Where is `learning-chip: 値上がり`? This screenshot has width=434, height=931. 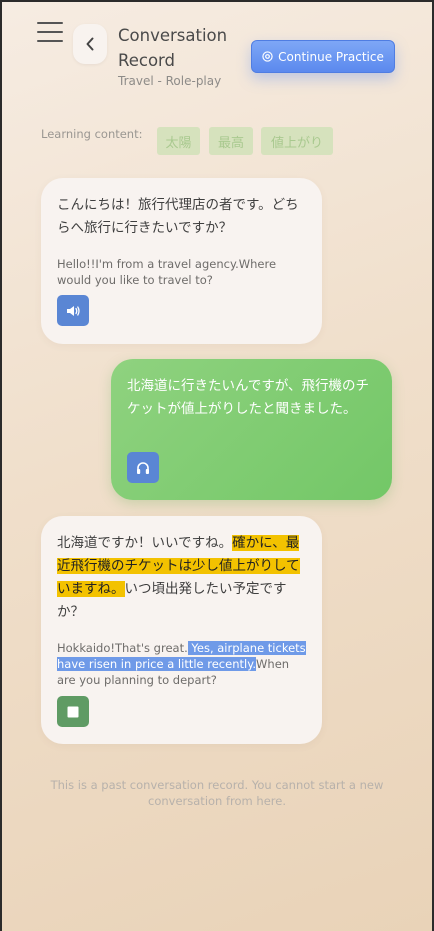
learning-chip: 値上がり is located at coordinates (297, 141).